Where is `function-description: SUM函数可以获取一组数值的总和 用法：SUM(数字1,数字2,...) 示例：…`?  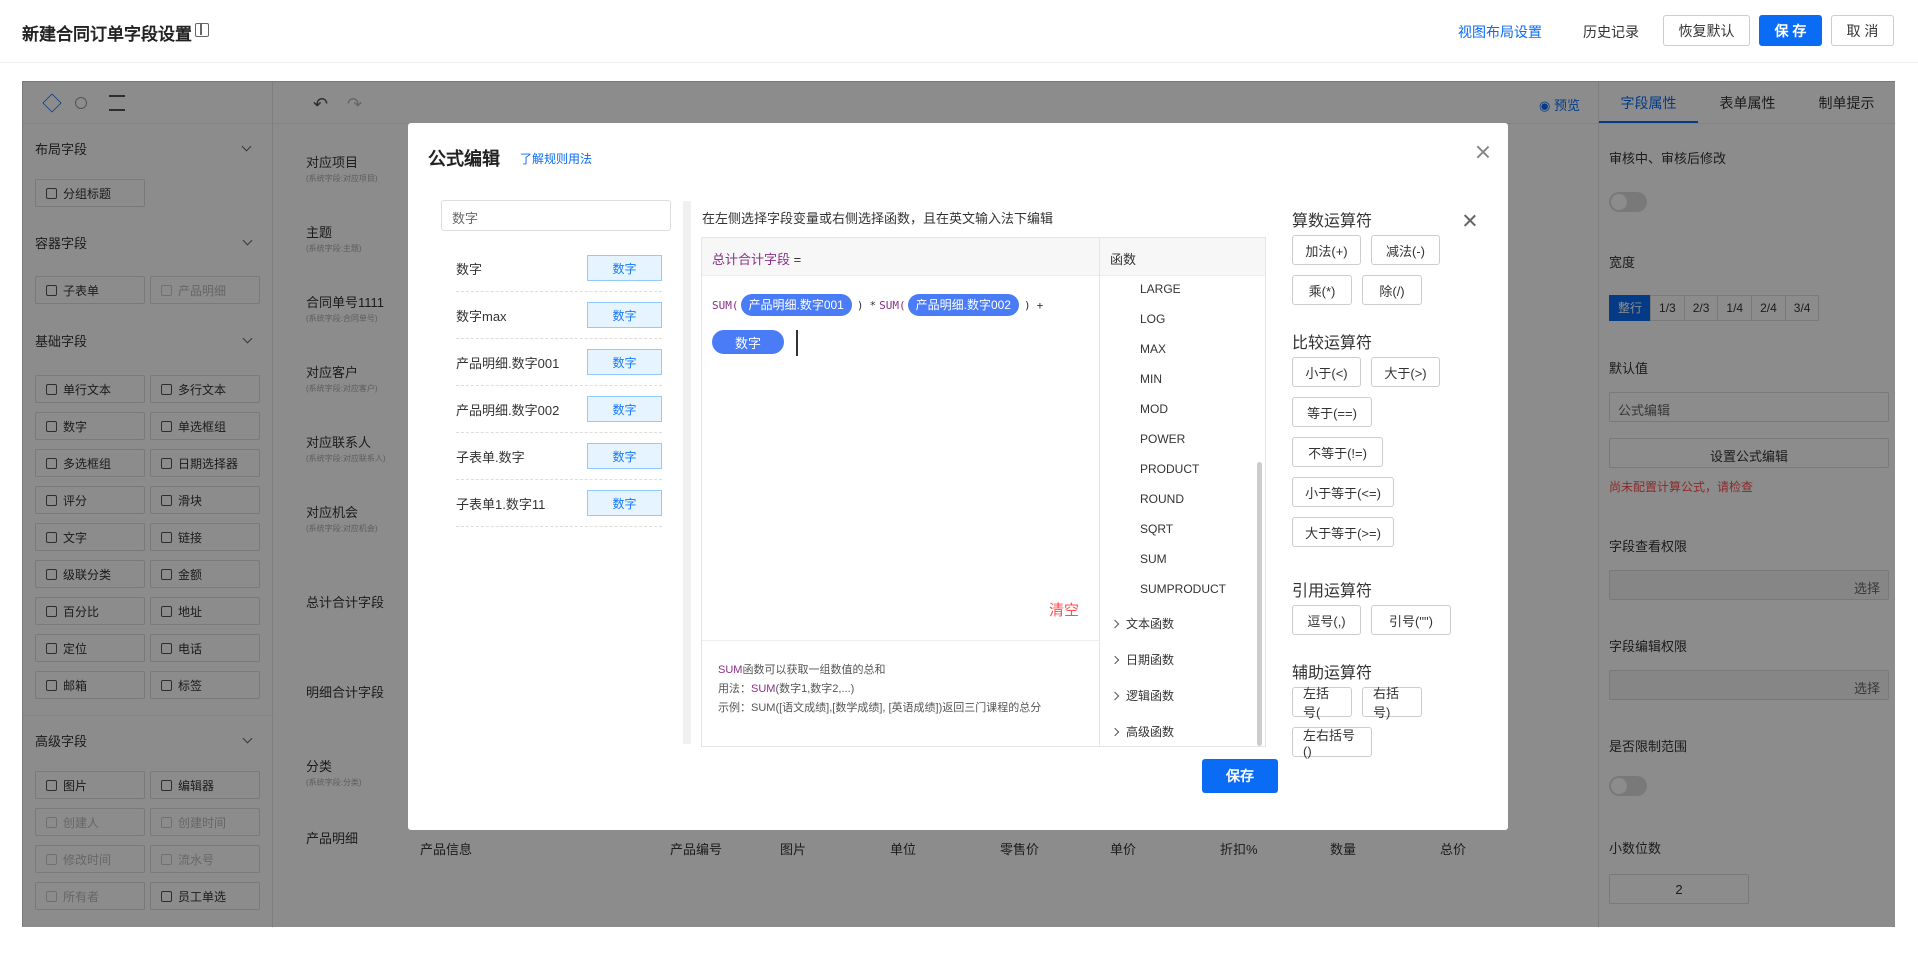
function-description: SUM函数可以获取一组数值的总和 用法：SUM(数字1,数字2,...) 示例：… is located at coordinates (900, 693).